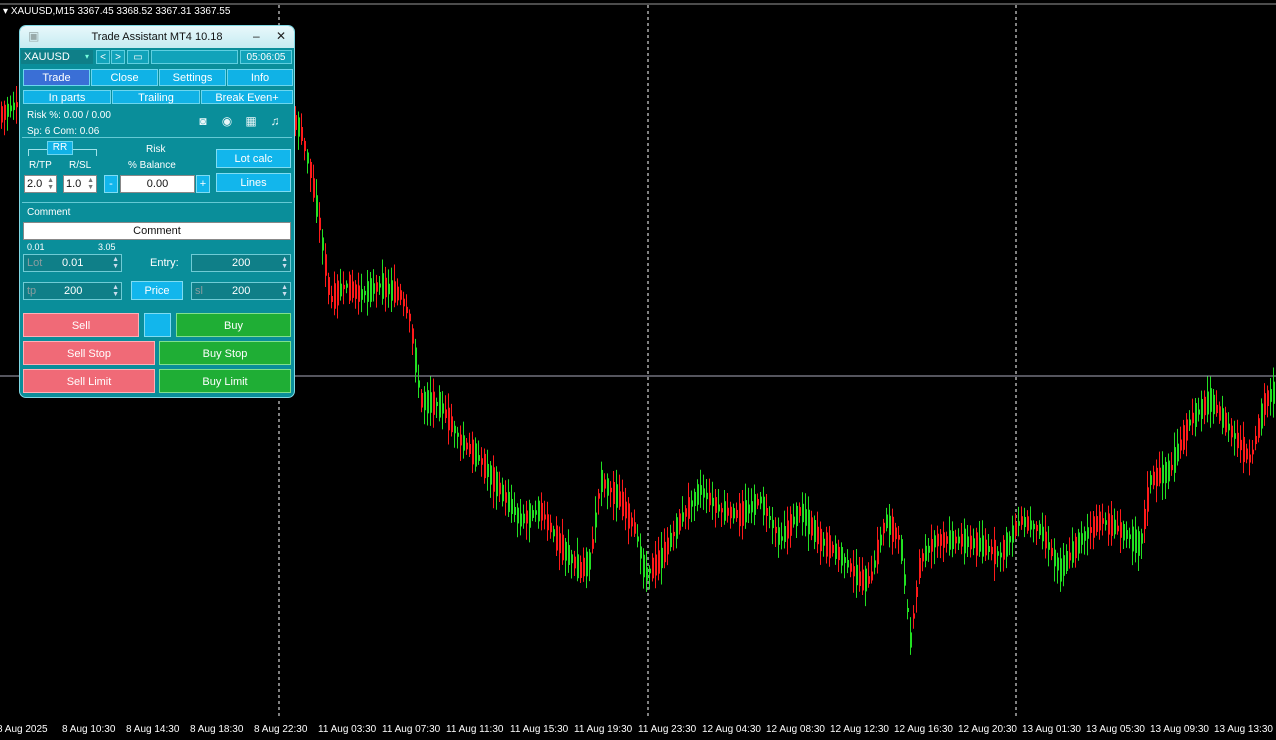 The height and width of the screenshot is (740, 1276). I want to click on folder-icon: ▭, so click(138, 57).